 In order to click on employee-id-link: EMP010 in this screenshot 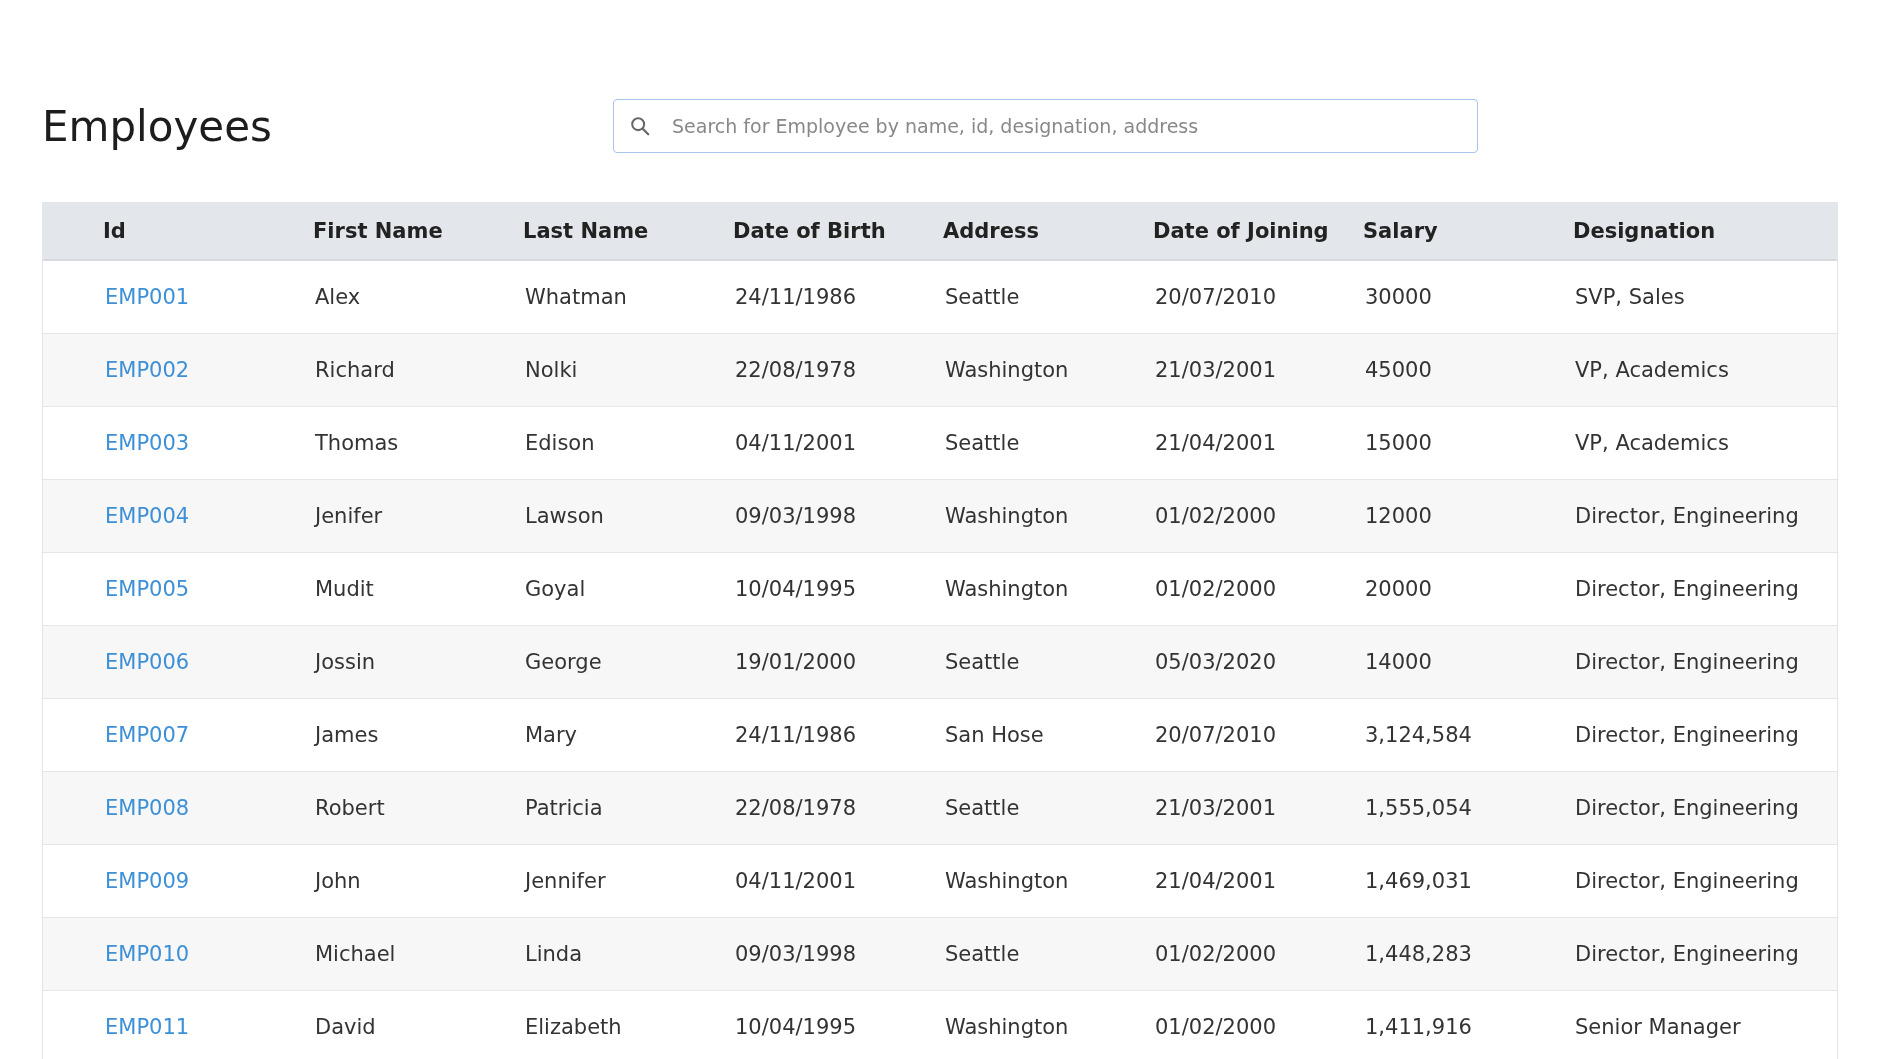, I will do `click(147, 954)`.